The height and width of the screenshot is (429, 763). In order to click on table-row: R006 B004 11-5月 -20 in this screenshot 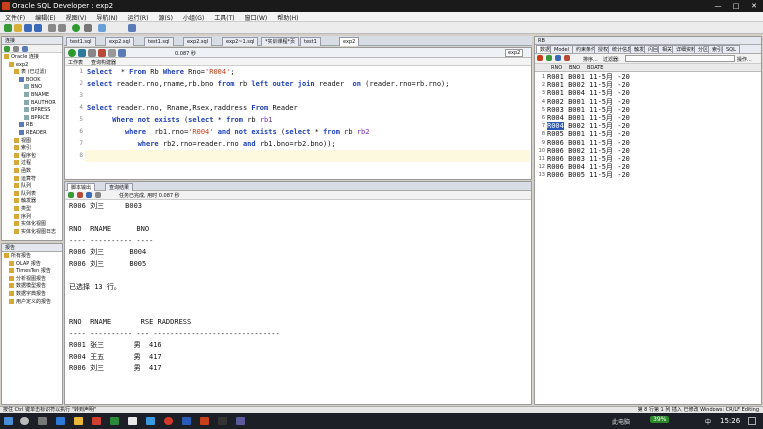, I will do `click(588, 167)`.